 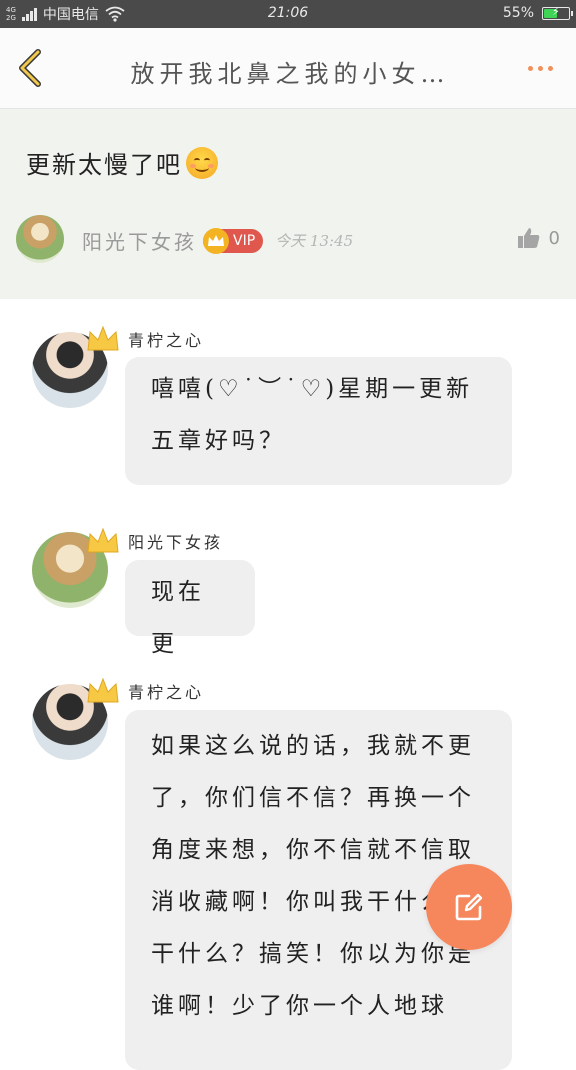 I want to click on post-content: 更新太慢了吧, so click(x=122, y=162).